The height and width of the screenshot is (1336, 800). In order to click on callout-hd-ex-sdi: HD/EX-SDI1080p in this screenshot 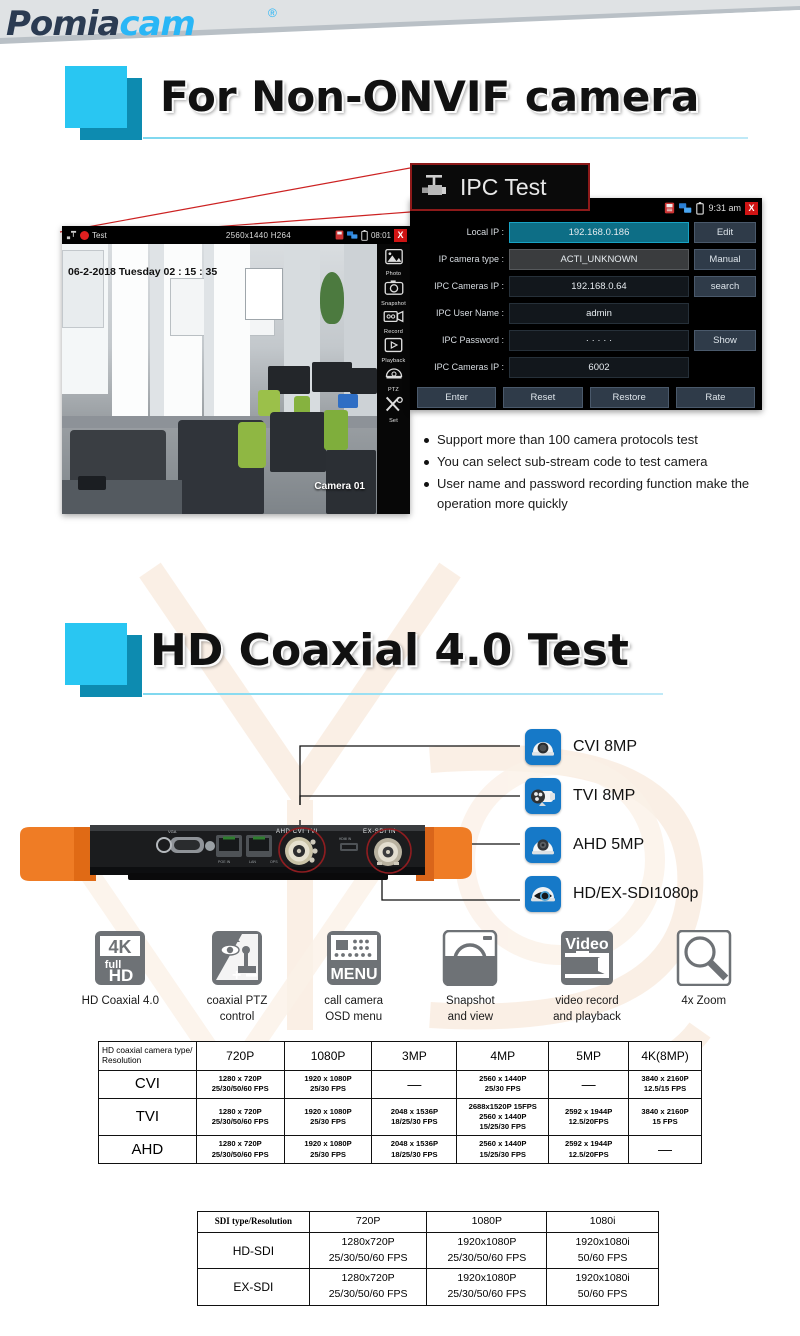, I will do `click(660, 893)`.